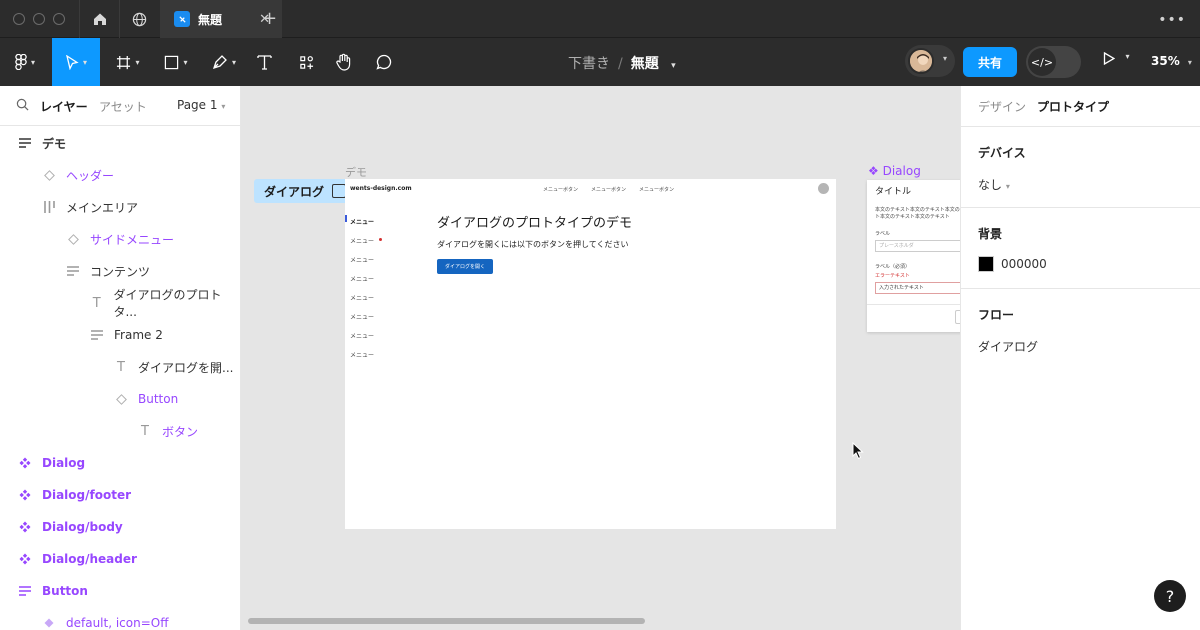 The height and width of the screenshot is (630, 1200). Describe the element at coordinates (1116, 60) in the screenshot. I see `present-button: ▾` at that location.